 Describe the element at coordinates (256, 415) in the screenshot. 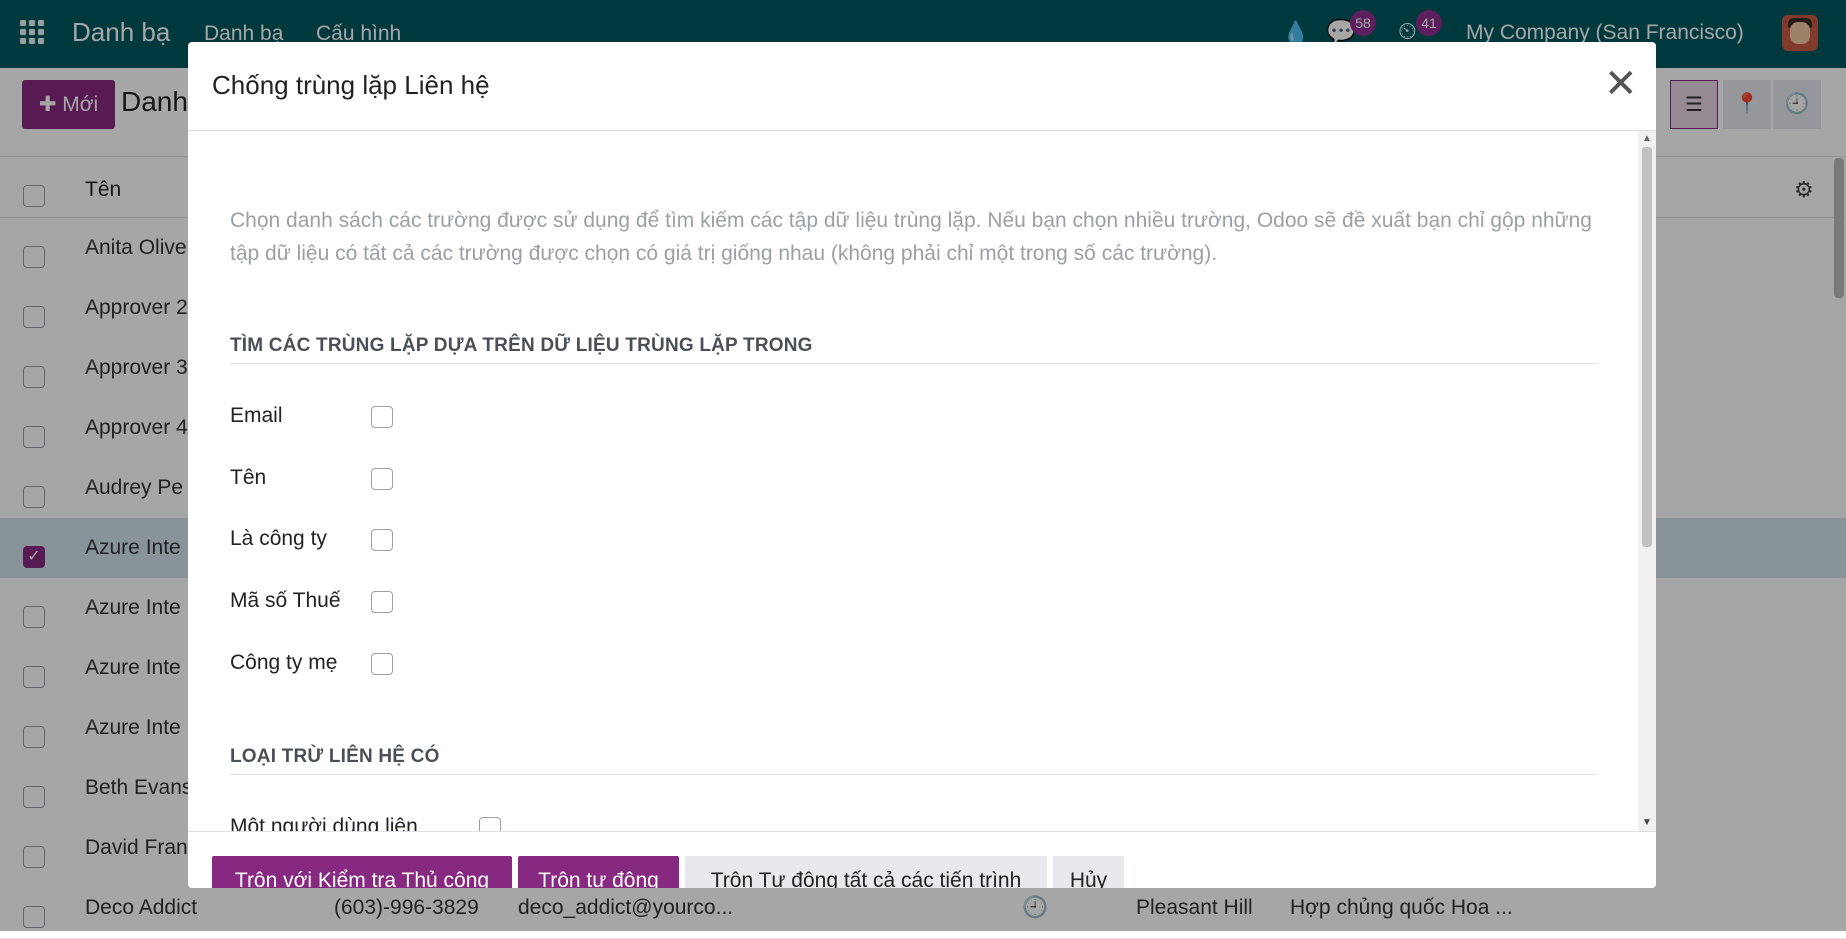

I see `field-label-email: Email` at that location.